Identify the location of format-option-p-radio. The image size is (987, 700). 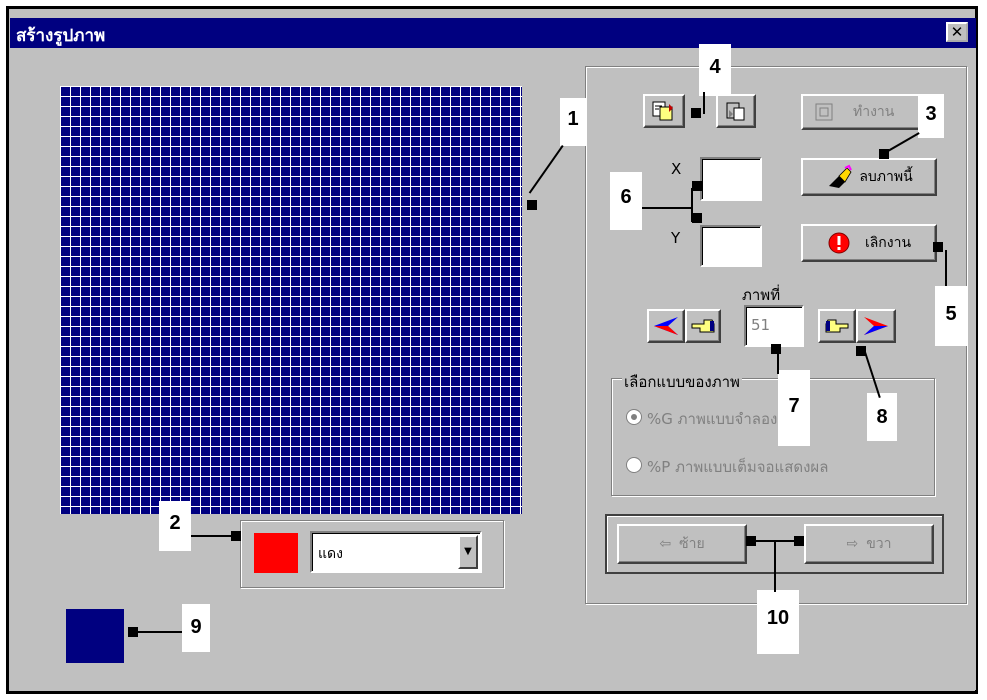
(634, 465).